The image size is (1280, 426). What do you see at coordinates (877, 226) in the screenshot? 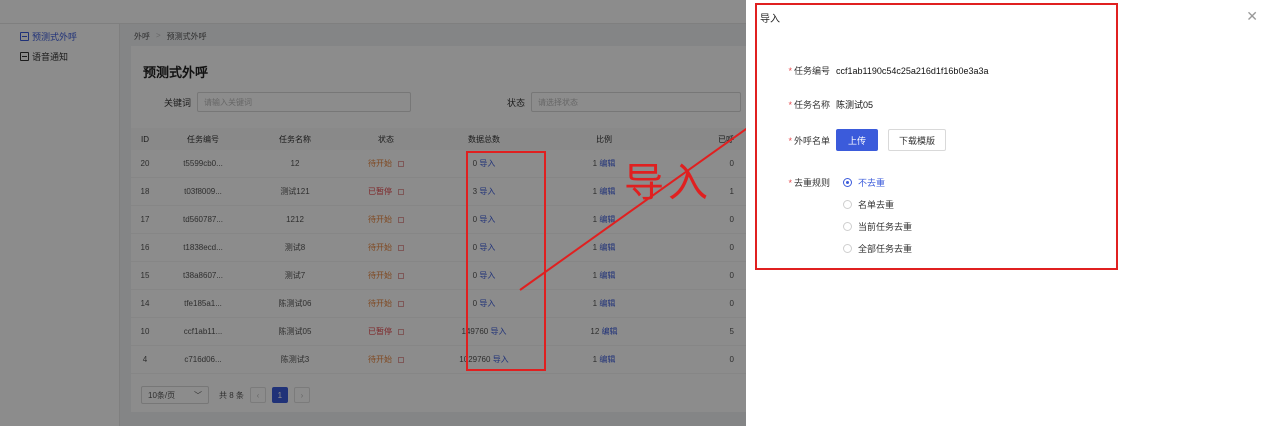
I see `dedupe-option-current-task: 当前任务去重` at bounding box center [877, 226].